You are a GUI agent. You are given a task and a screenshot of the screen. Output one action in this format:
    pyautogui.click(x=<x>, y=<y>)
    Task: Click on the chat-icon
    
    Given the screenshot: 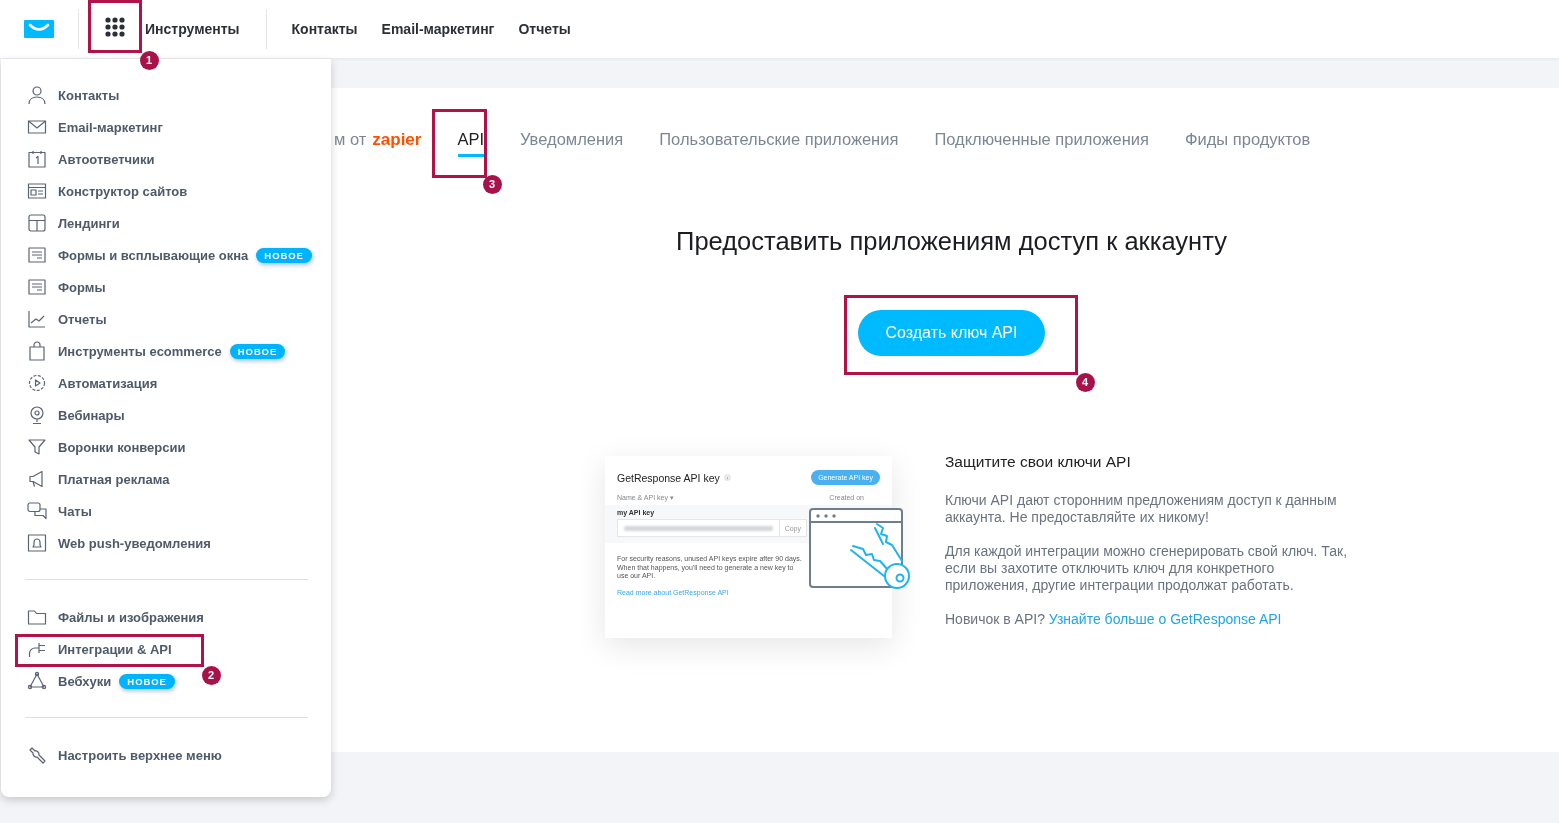 What is the action you would take?
    pyautogui.click(x=37, y=511)
    